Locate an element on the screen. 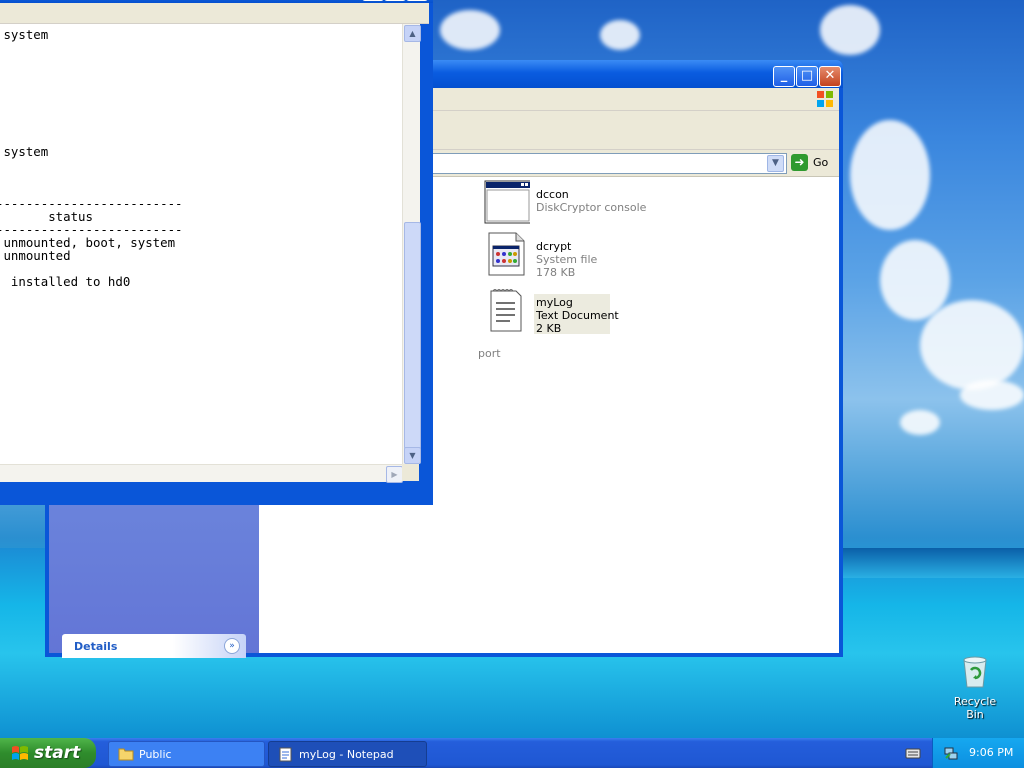 This screenshot has width=1024, height=768. file-type: DiskCryptor console is located at coordinates (591, 207).